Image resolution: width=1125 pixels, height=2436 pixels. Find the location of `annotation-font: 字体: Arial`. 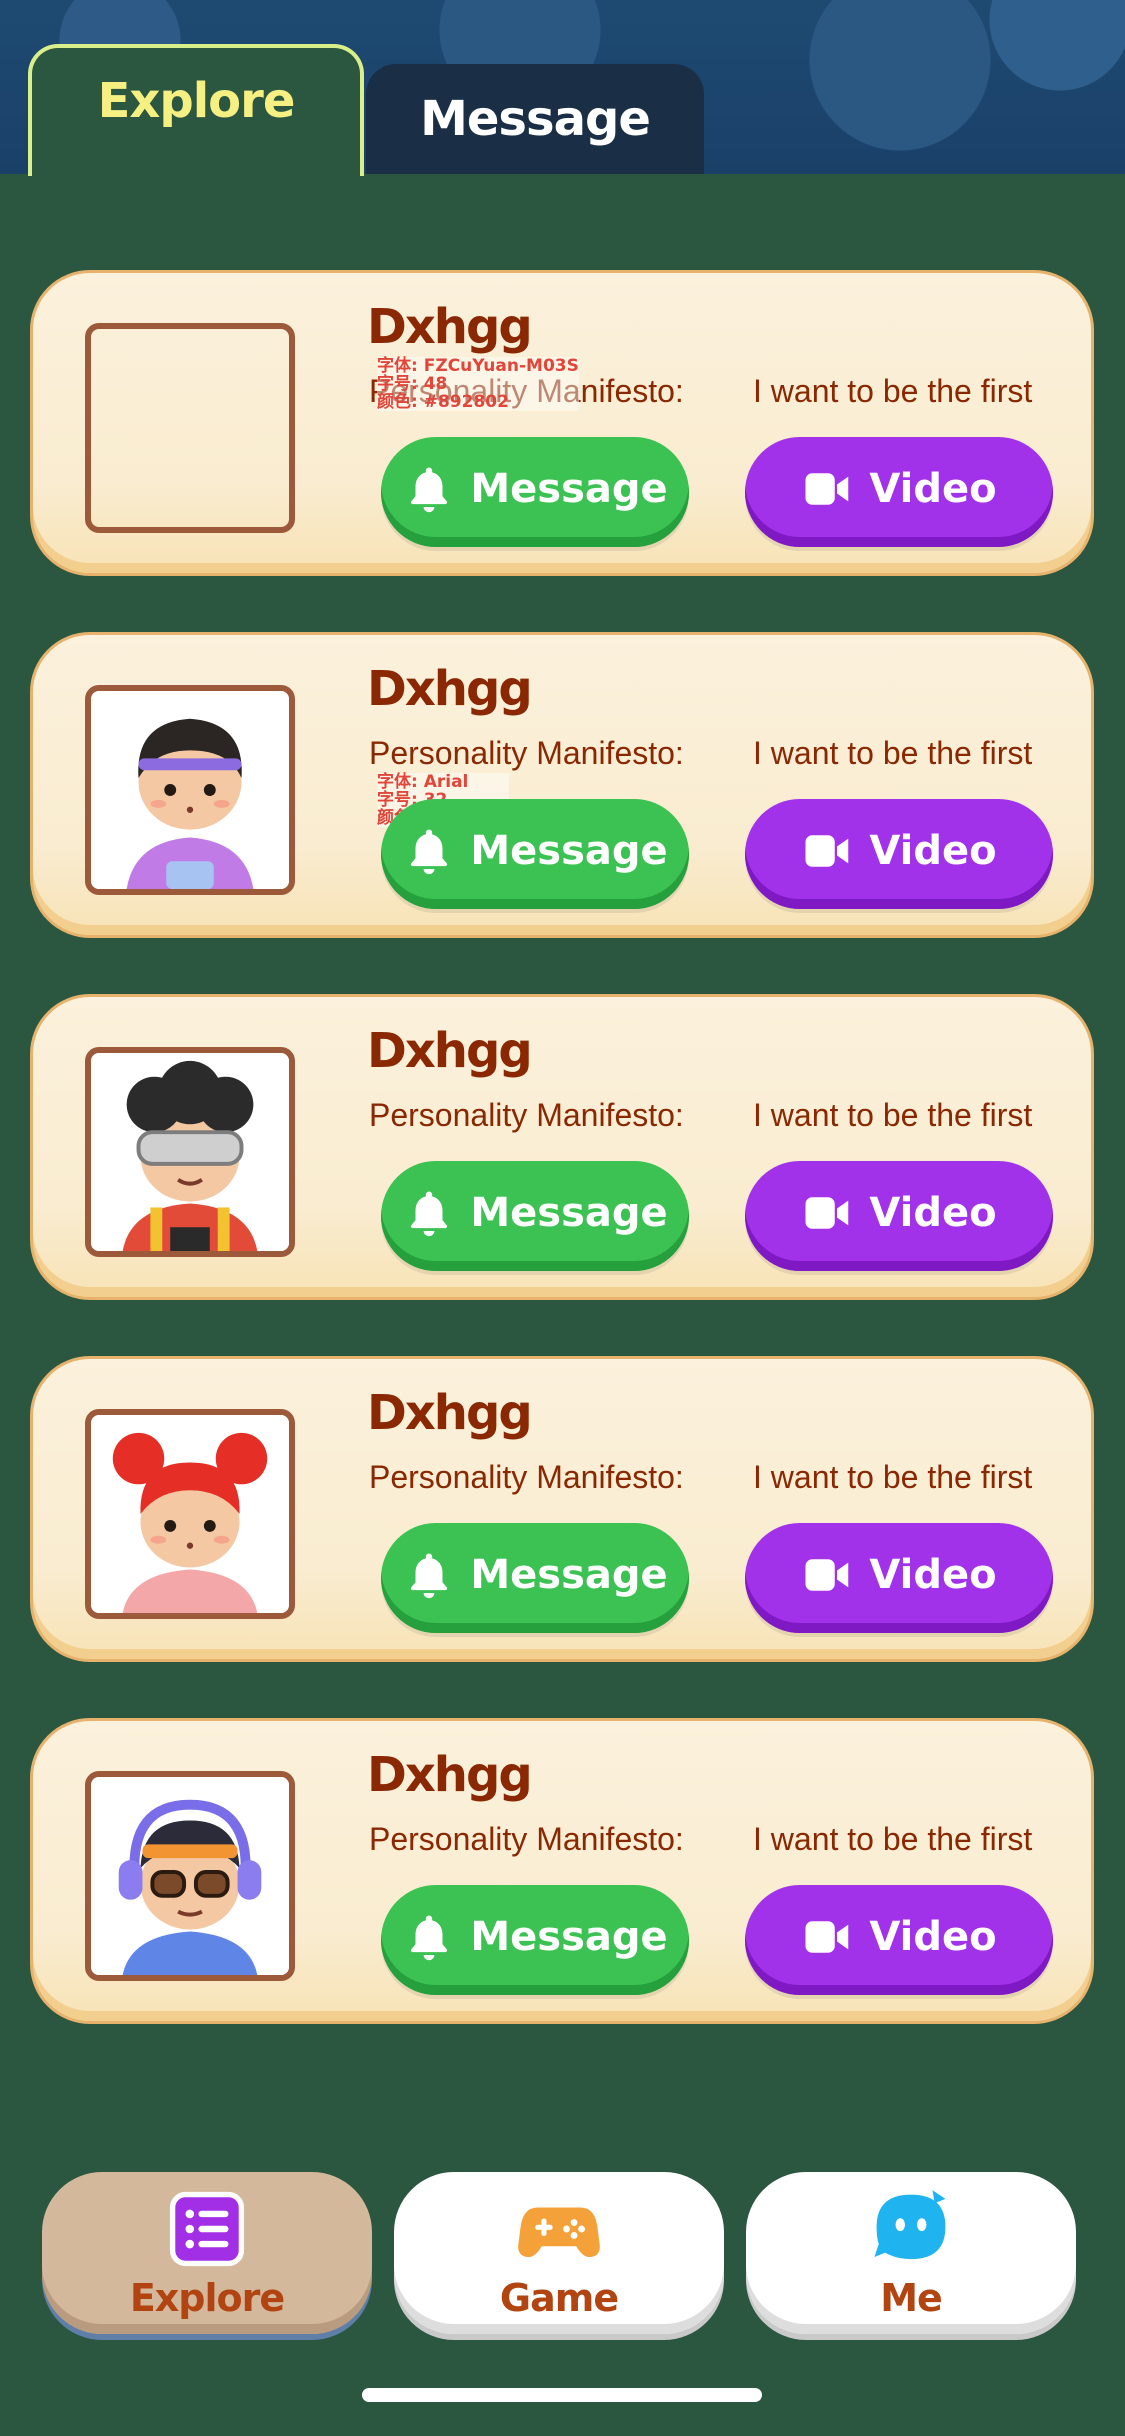

annotation-font: 字体: Arial is located at coordinates (423, 782).